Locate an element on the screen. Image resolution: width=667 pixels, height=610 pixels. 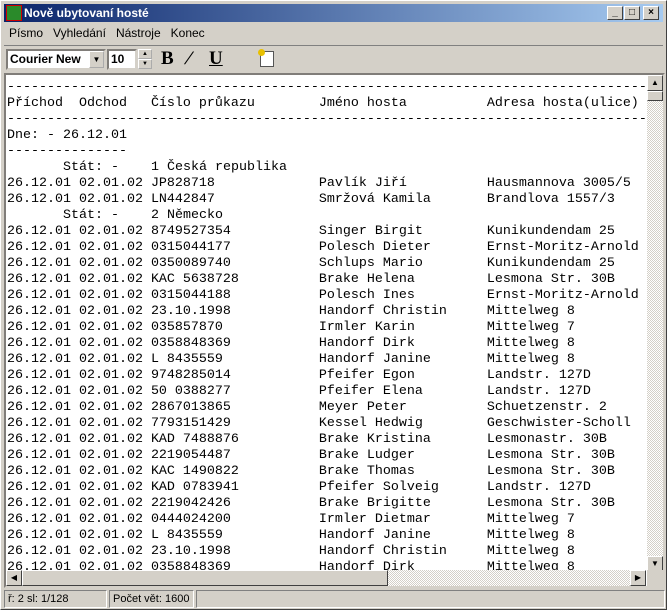
scroll-right-icon: ▶ is located at coordinates (638, 578).